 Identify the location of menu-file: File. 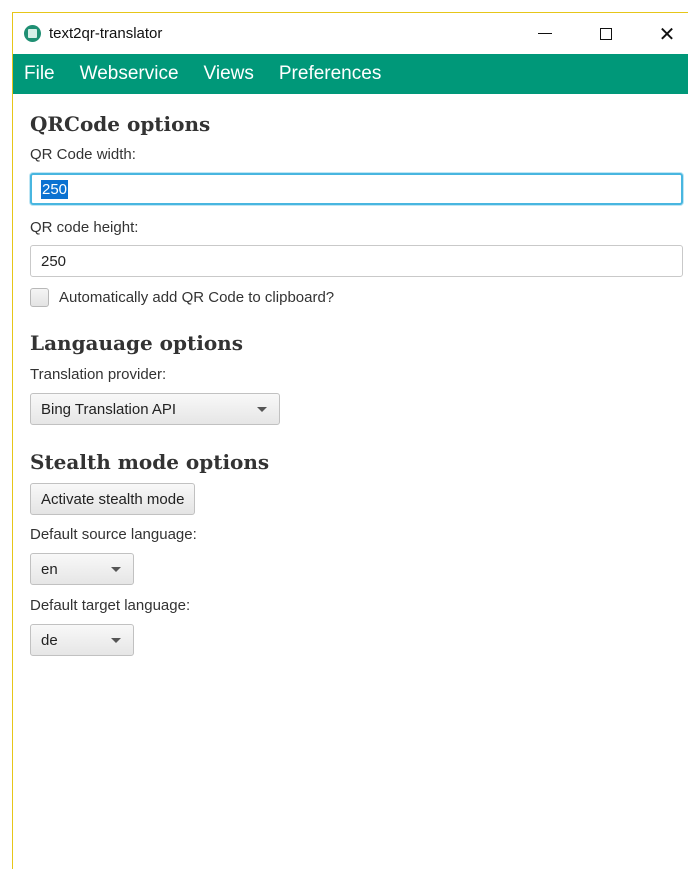
(39, 74).